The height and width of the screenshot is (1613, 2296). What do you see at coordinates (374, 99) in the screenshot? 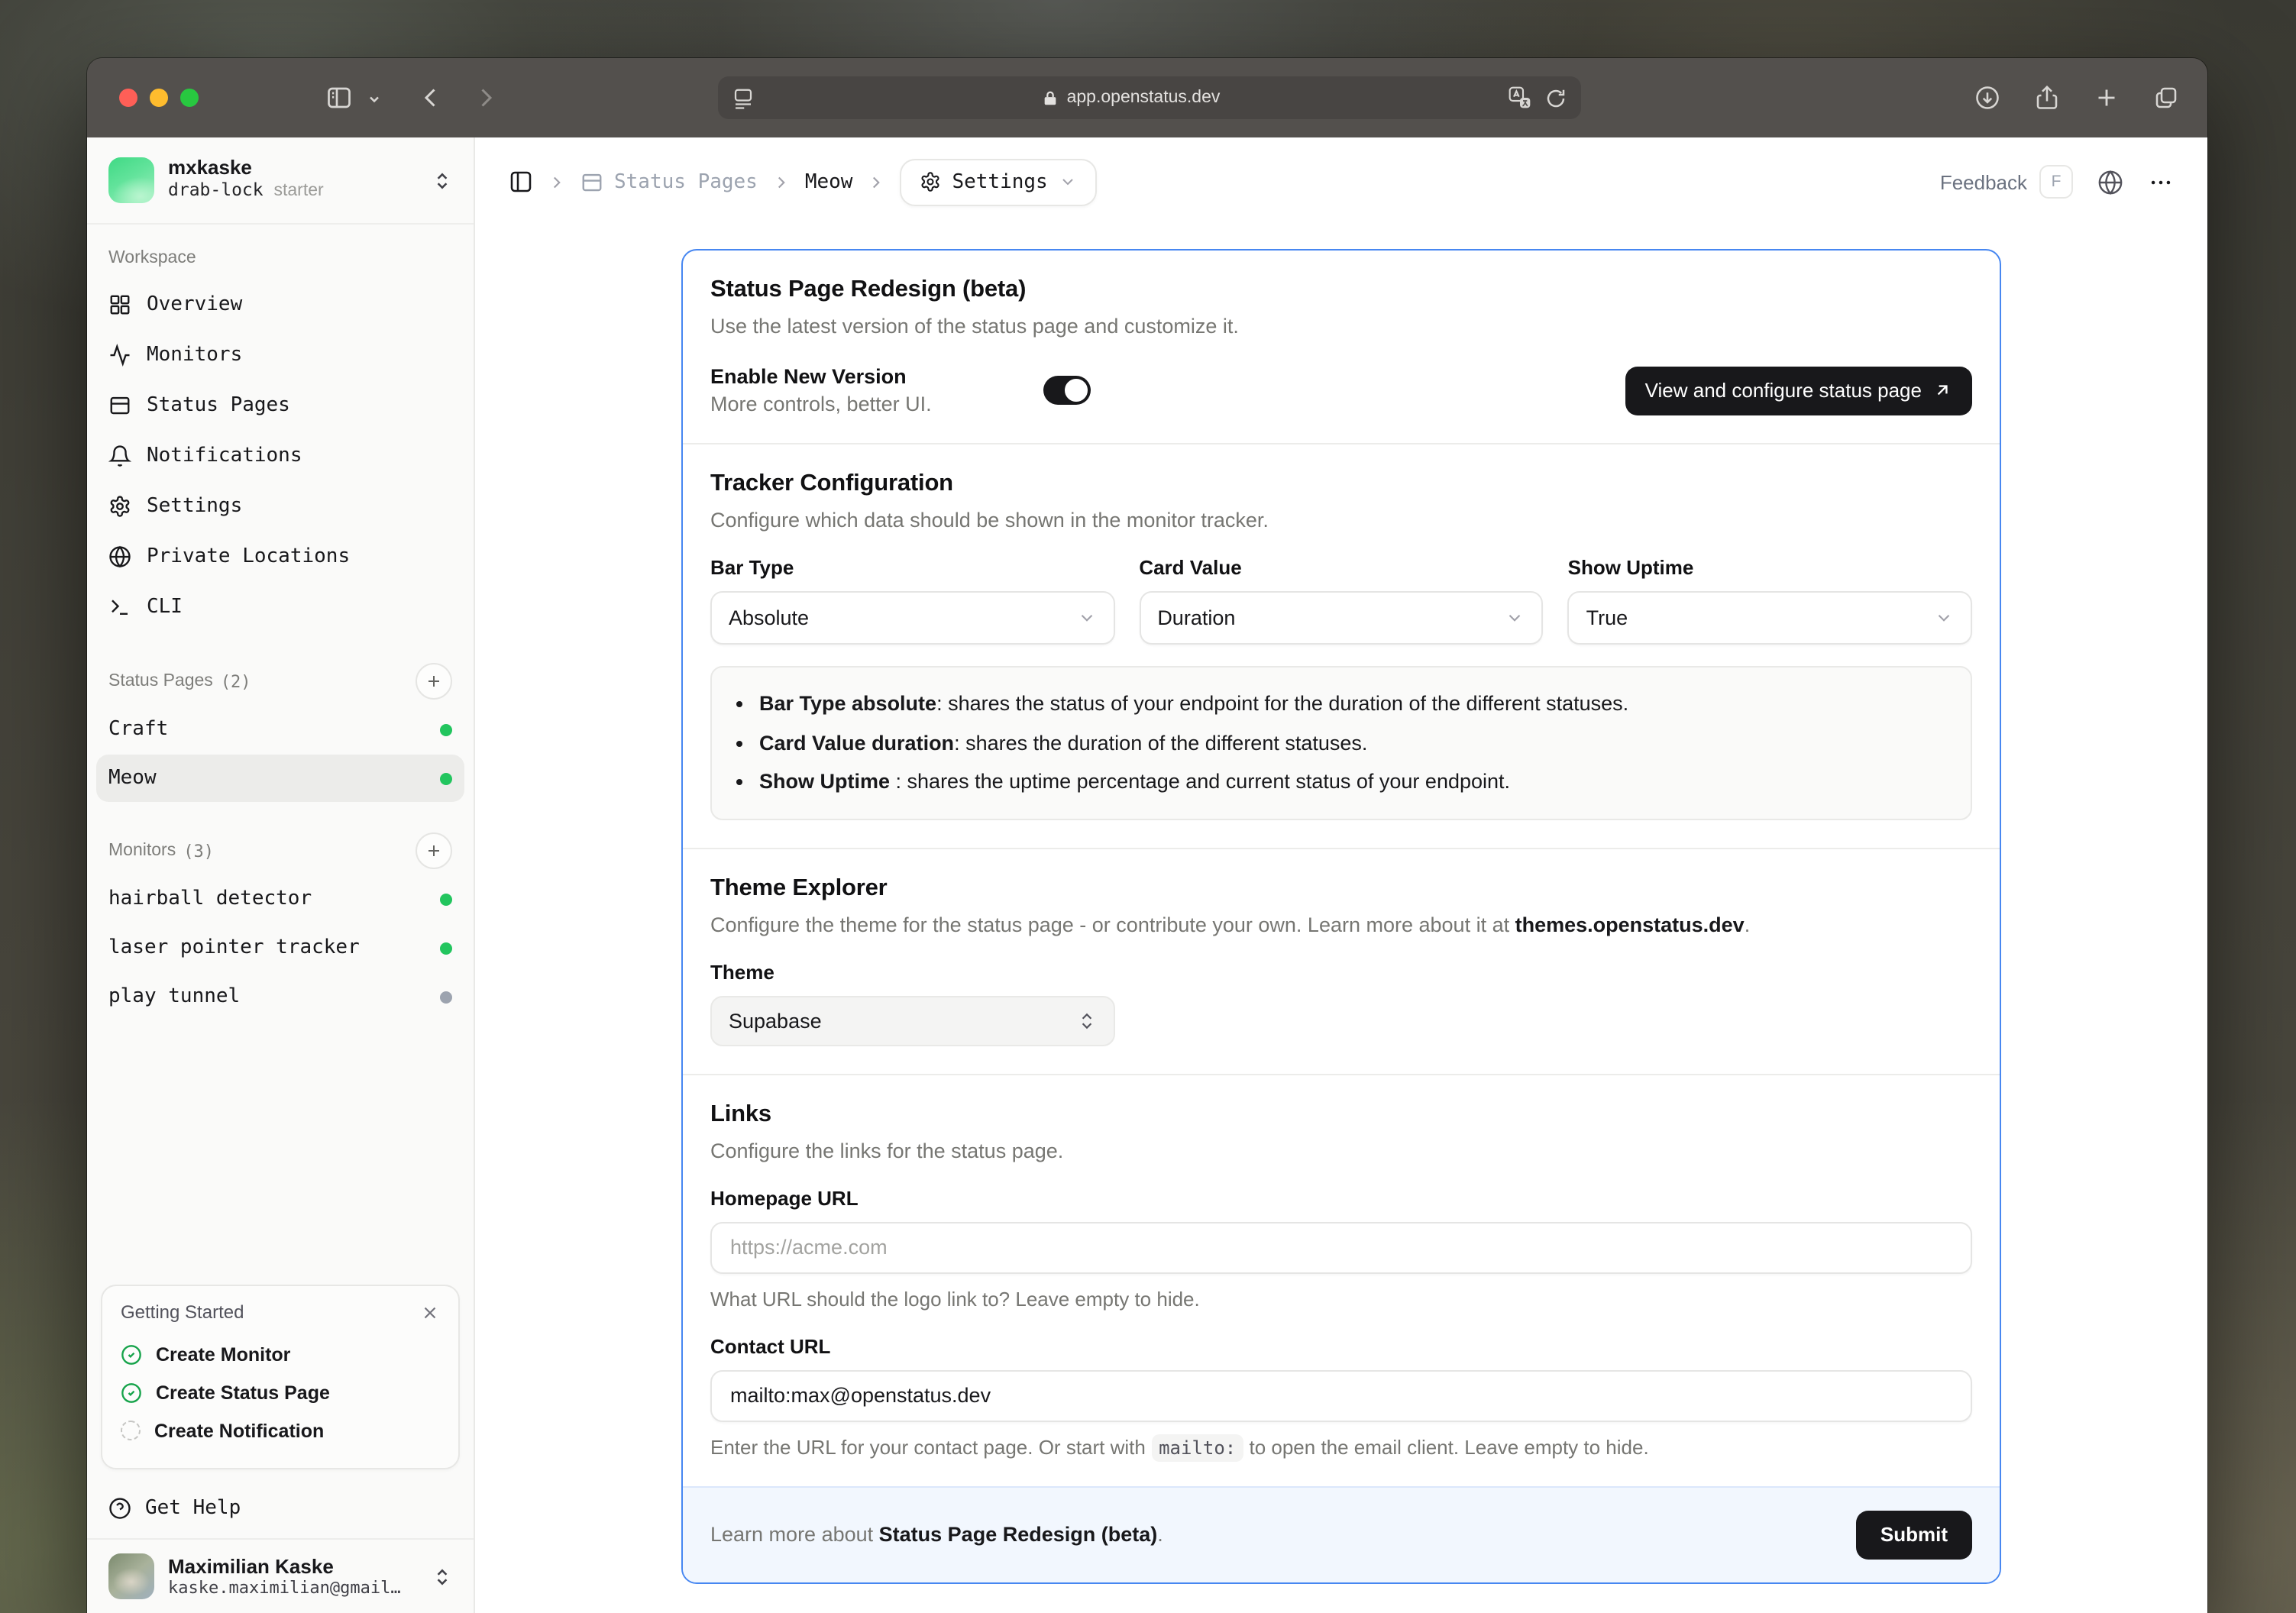
I see `sidebar-chevron-down-icon` at bounding box center [374, 99].